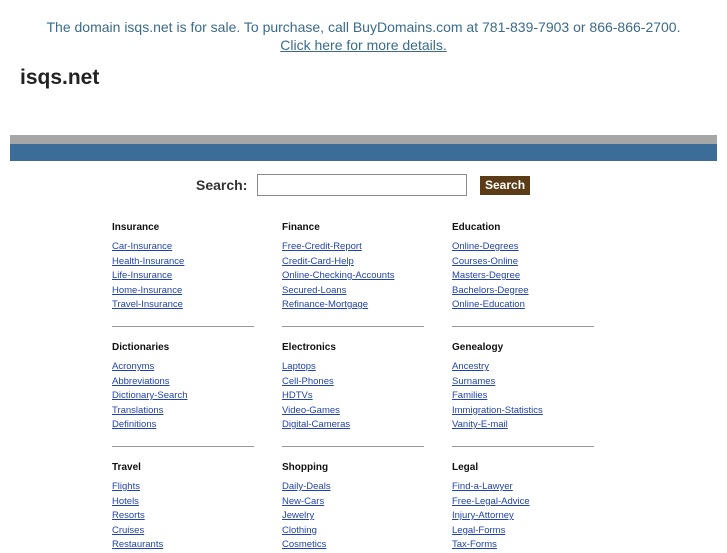  Describe the element at coordinates (338, 275) in the screenshot. I see `category-link: Online-Checking-Accounts` at that location.